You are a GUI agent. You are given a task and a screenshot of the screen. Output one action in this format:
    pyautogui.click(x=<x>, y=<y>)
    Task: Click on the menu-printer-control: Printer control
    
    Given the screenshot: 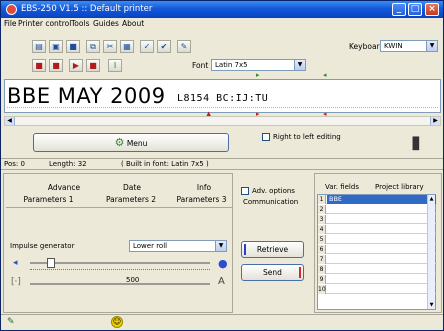 What is the action you would take?
    pyautogui.click(x=44, y=24)
    